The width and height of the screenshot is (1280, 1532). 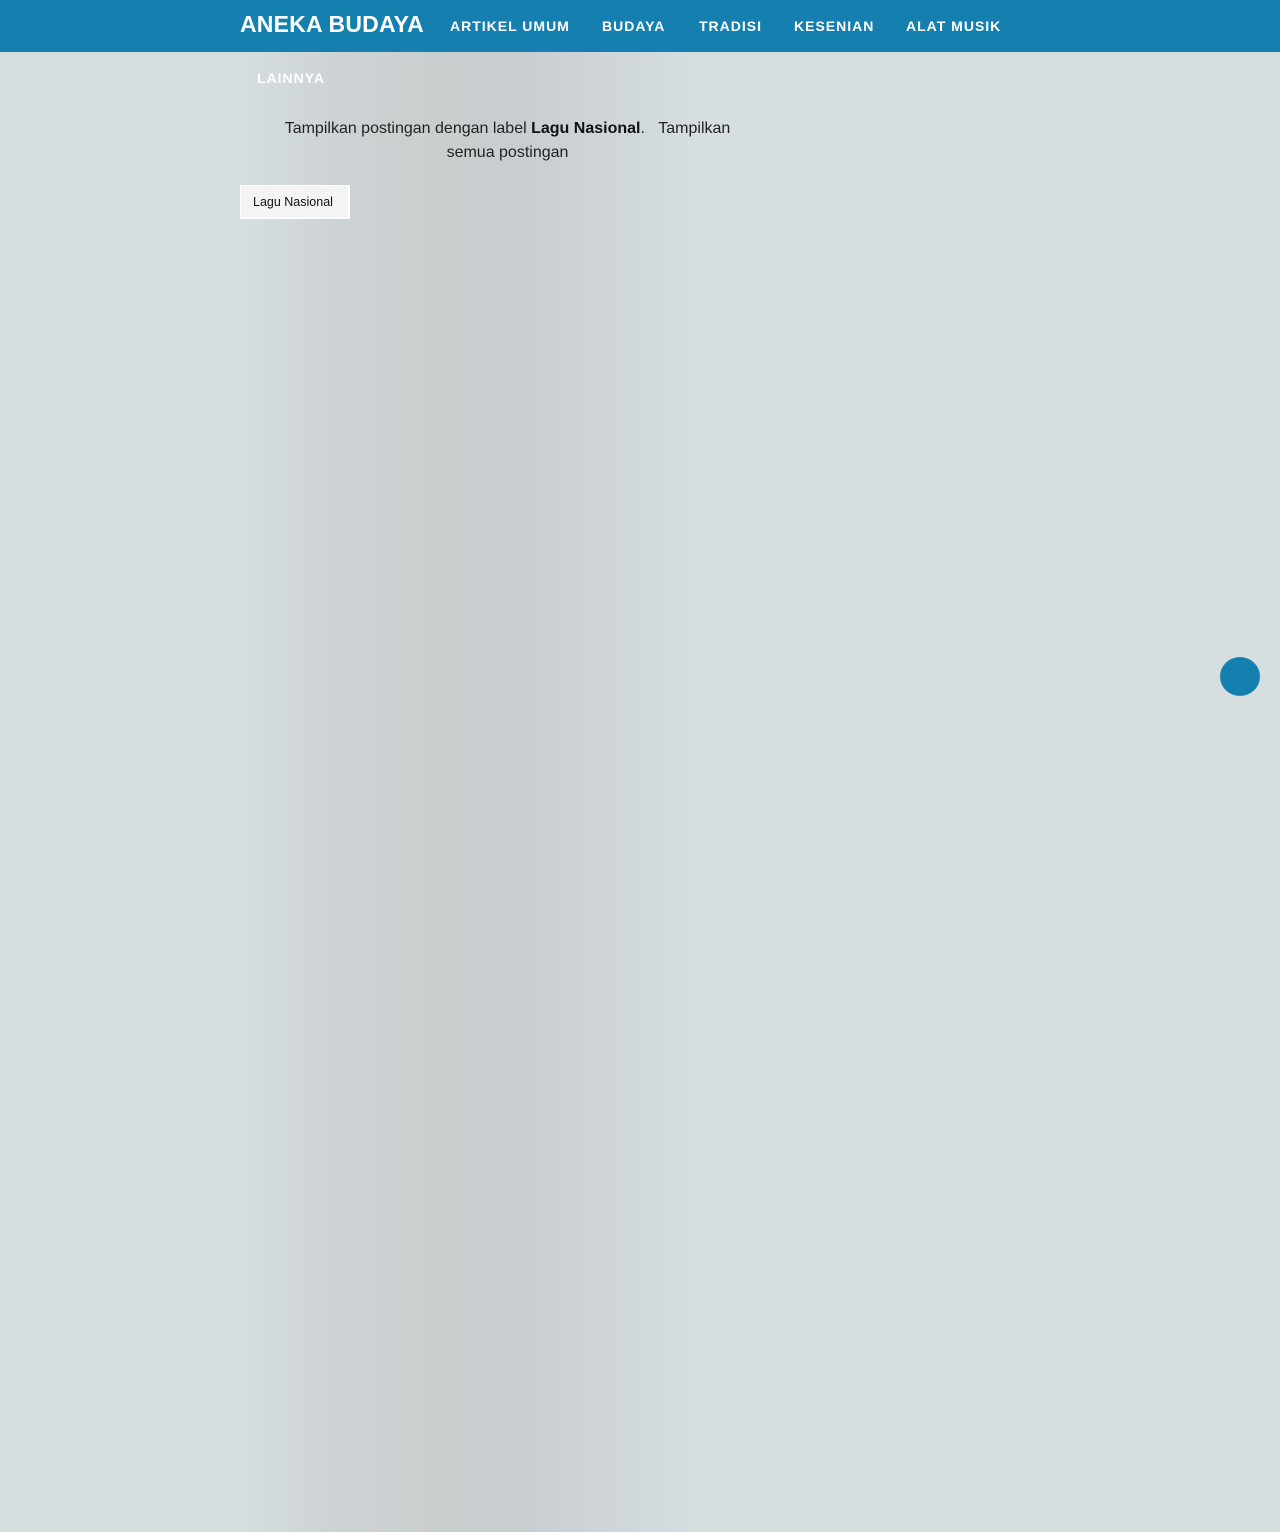 What do you see at coordinates (633, 26) in the screenshot?
I see `nav-item-budaya: BUDAYA` at bounding box center [633, 26].